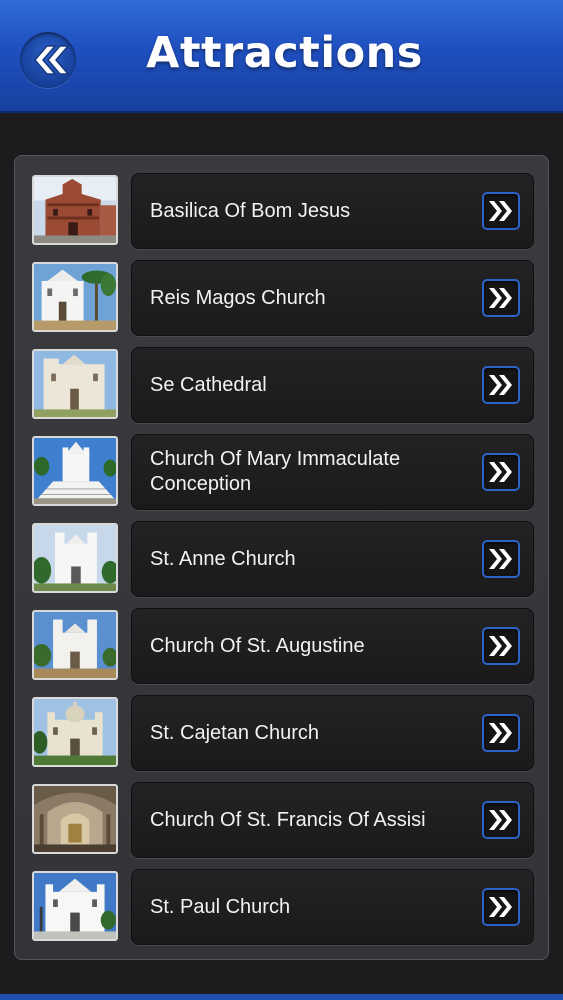 This screenshot has height=1000, width=563. I want to click on list-item: Church Of Mary Immaculate Conception, so click(283, 472).